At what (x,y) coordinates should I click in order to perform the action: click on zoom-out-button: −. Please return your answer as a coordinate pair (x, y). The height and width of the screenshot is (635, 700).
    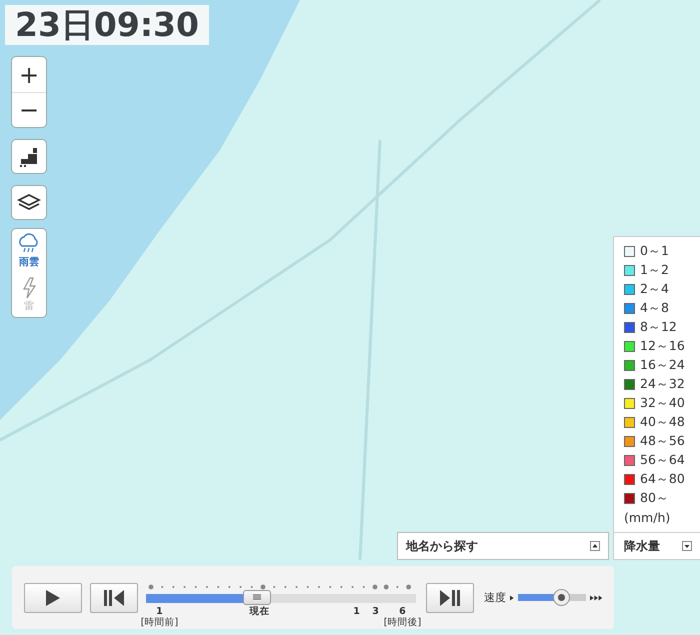
    Looking at the image, I should click on (29, 109).